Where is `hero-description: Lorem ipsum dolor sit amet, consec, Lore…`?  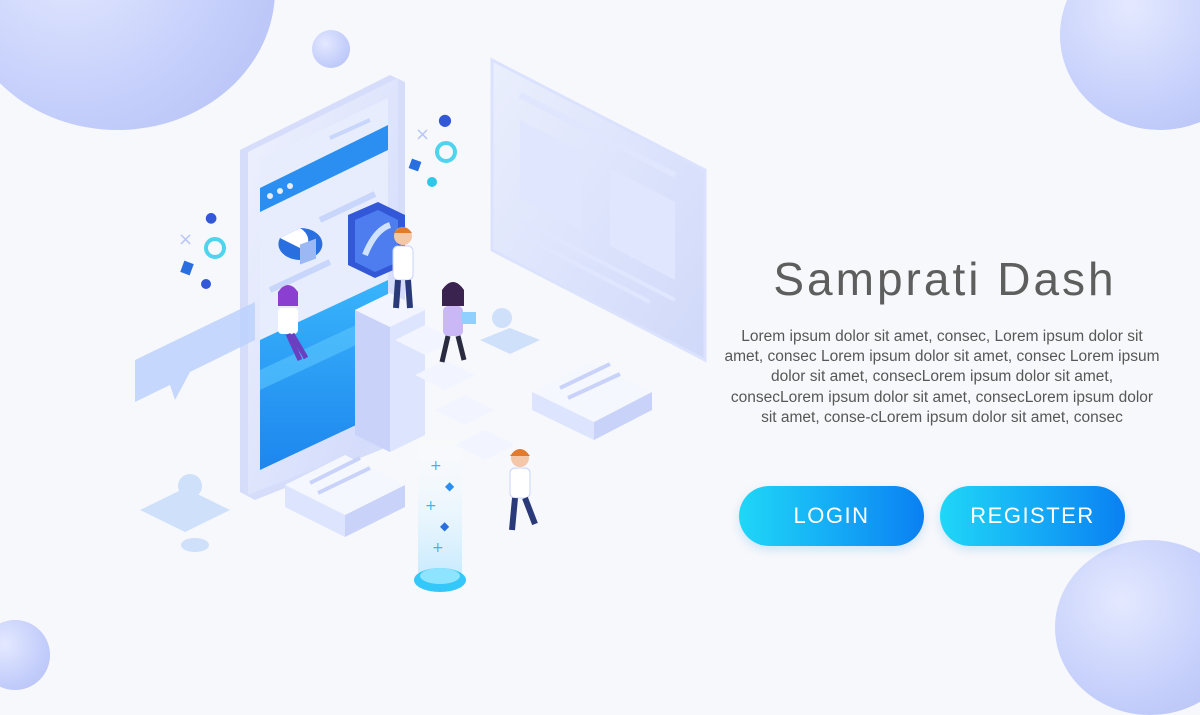 hero-description: Lorem ipsum dolor sit amet, consec, Lore… is located at coordinates (942, 377).